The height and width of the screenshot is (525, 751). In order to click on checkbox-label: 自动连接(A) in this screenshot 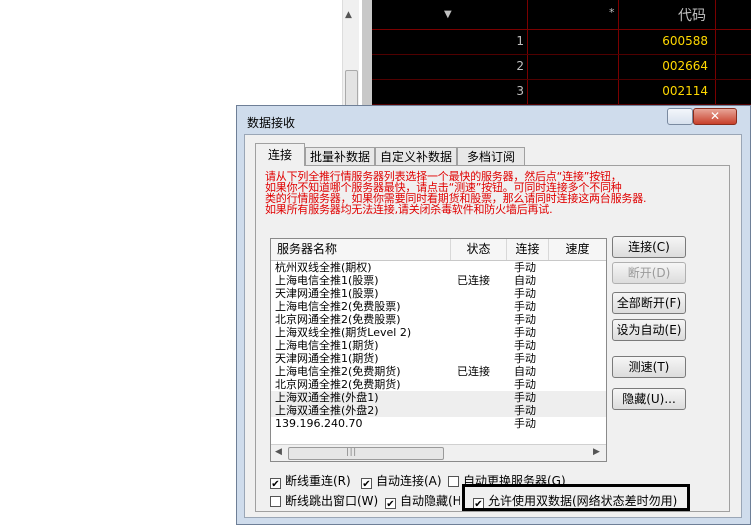, I will do `click(409, 481)`.